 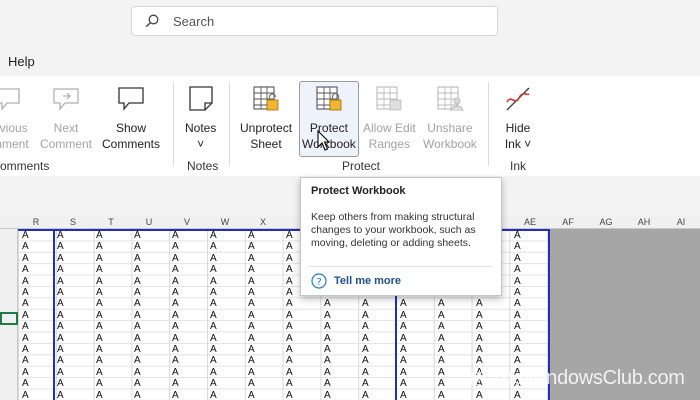 I want to click on column-header: V, so click(x=187, y=222).